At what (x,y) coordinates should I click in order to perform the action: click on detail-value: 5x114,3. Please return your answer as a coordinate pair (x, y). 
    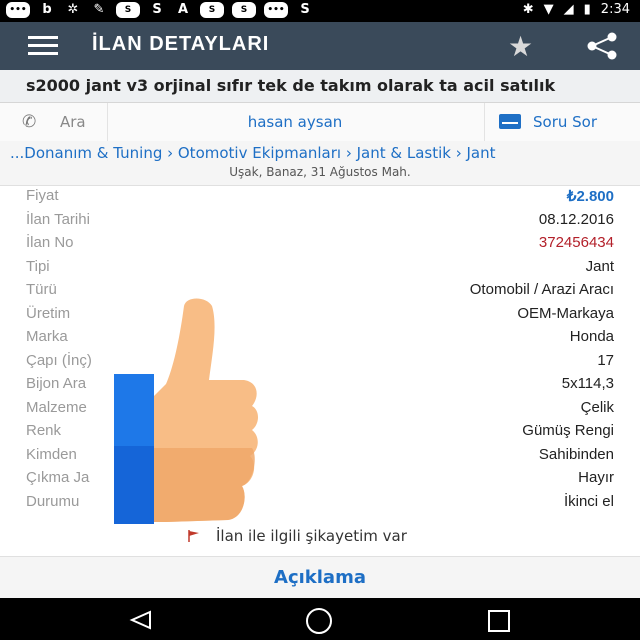
    Looking at the image, I should click on (587, 383).